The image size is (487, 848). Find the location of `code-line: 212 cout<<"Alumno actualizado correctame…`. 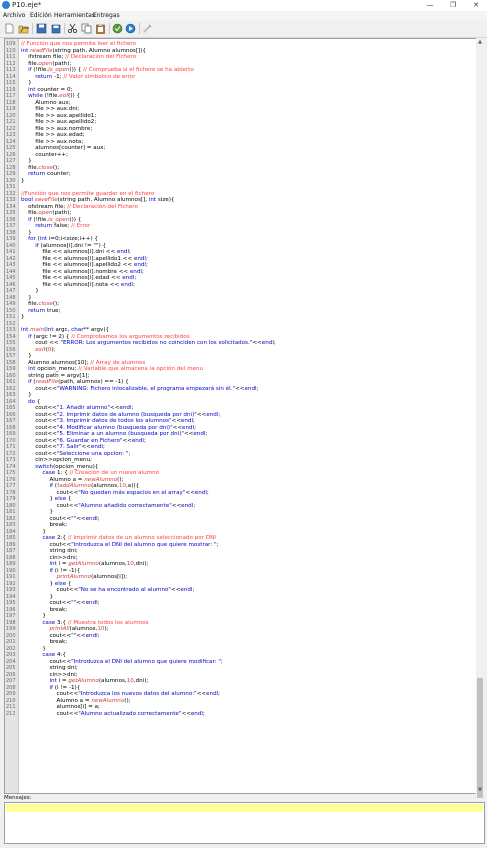

code-line: 212 cout<<"Alumno actualizado correctame… is located at coordinates (241, 714).